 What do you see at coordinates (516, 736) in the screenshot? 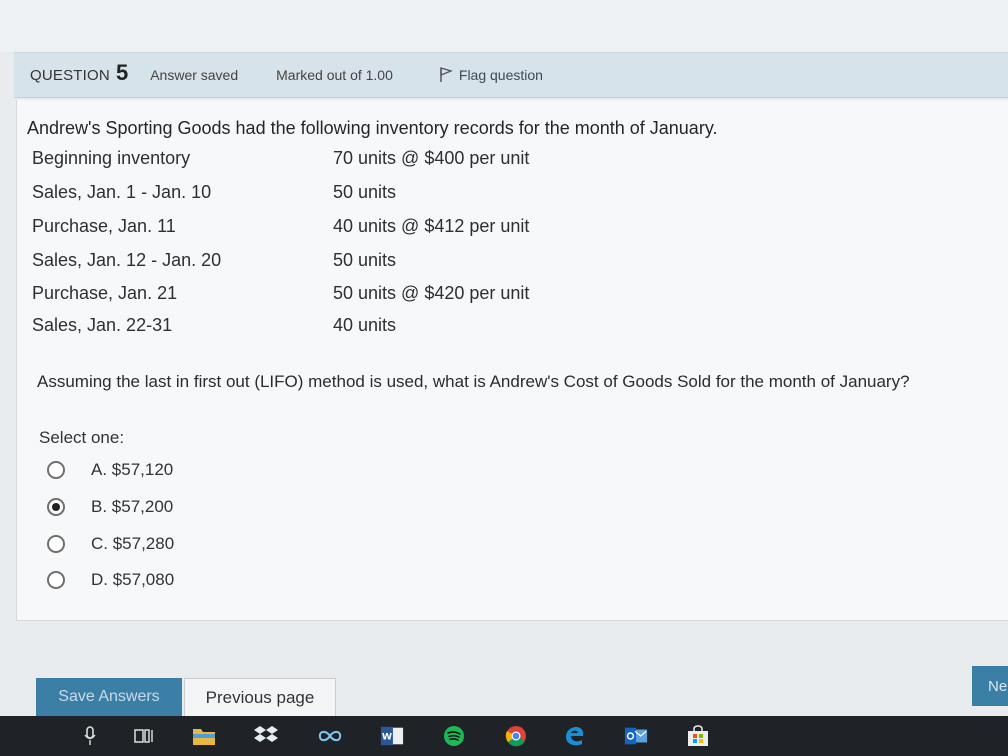
I see `chrome-icon` at bounding box center [516, 736].